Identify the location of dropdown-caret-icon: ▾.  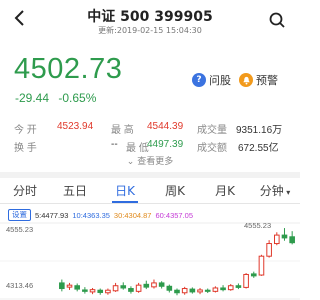
(287, 192).